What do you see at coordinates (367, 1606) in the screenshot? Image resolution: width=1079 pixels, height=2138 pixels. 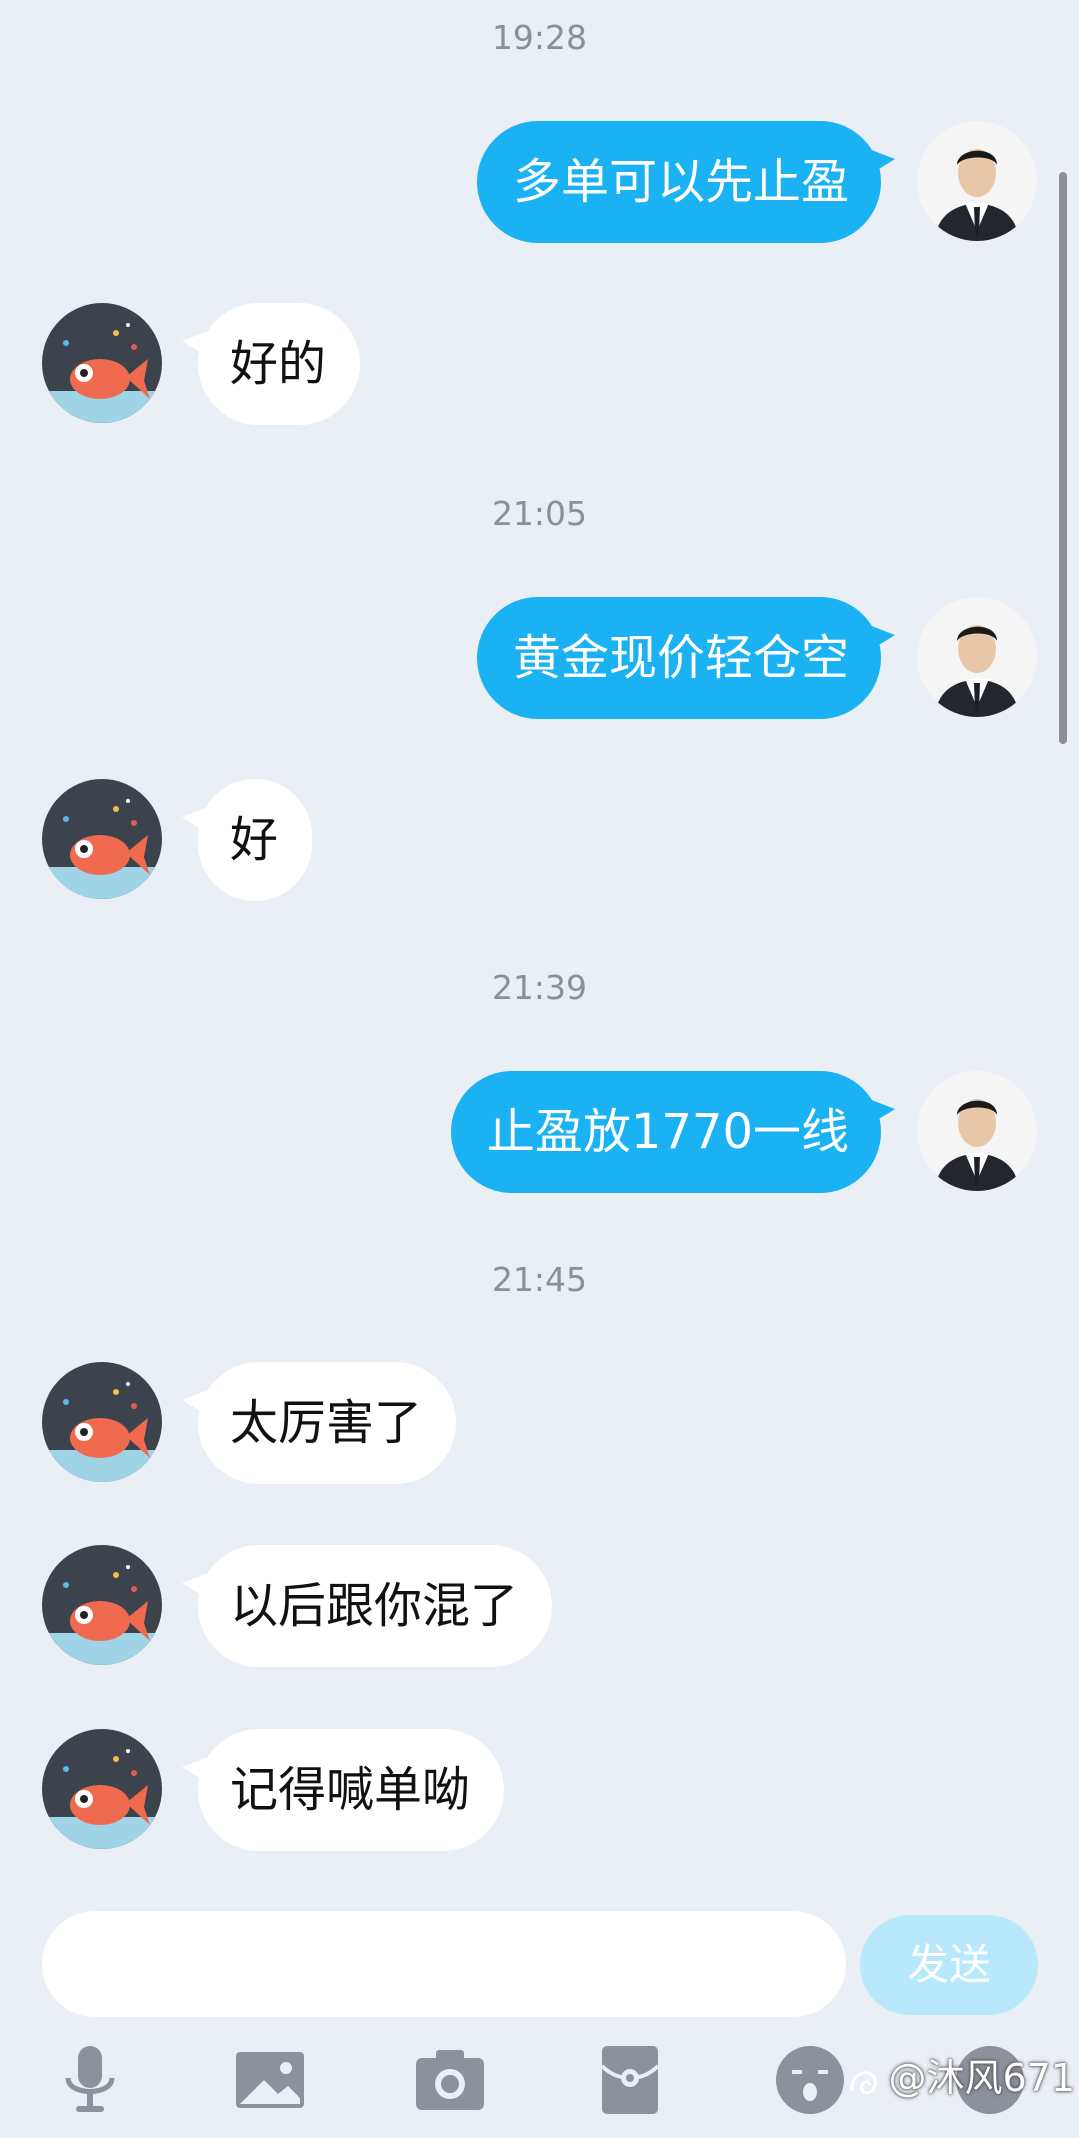 I see `incoming-message-bubble: 以后跟你混了` at bounding box center [367, 1606].